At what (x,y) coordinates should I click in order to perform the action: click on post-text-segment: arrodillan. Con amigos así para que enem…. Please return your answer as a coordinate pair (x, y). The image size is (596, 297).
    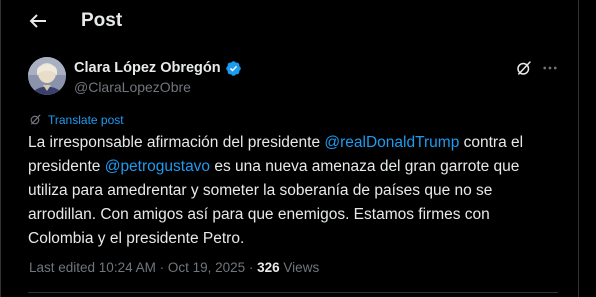
    Looking at the image, I should click on (259, 214).